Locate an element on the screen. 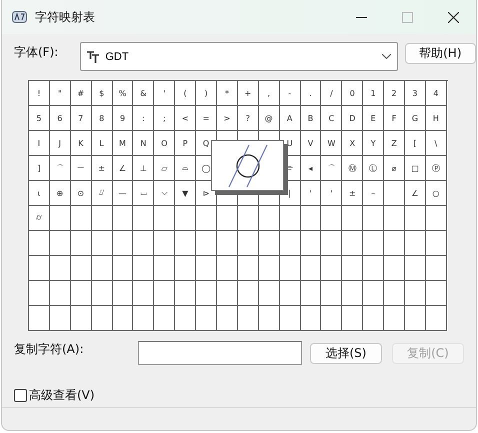 The height and width of the screenshot is (433, 478). character-cell: Ⓟ is located at coordinates (436, 168).